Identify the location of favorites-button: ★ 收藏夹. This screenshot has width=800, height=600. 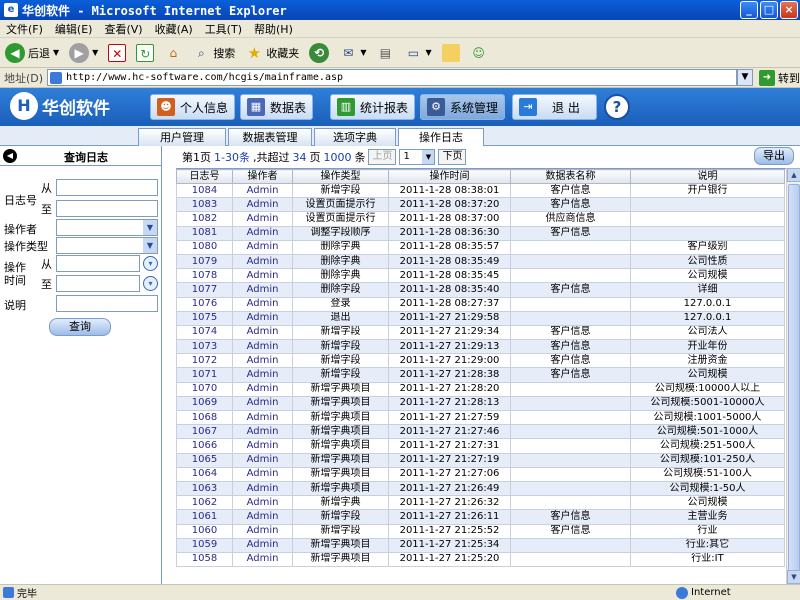
(272, 53).